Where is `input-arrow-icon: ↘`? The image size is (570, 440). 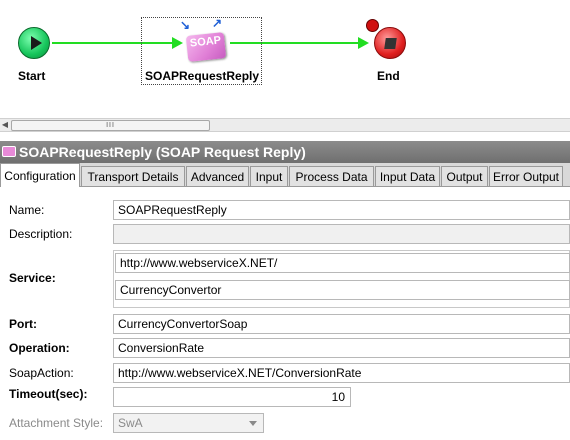
input-arrow-icon: ↘ is located at coordinates (185, 25).